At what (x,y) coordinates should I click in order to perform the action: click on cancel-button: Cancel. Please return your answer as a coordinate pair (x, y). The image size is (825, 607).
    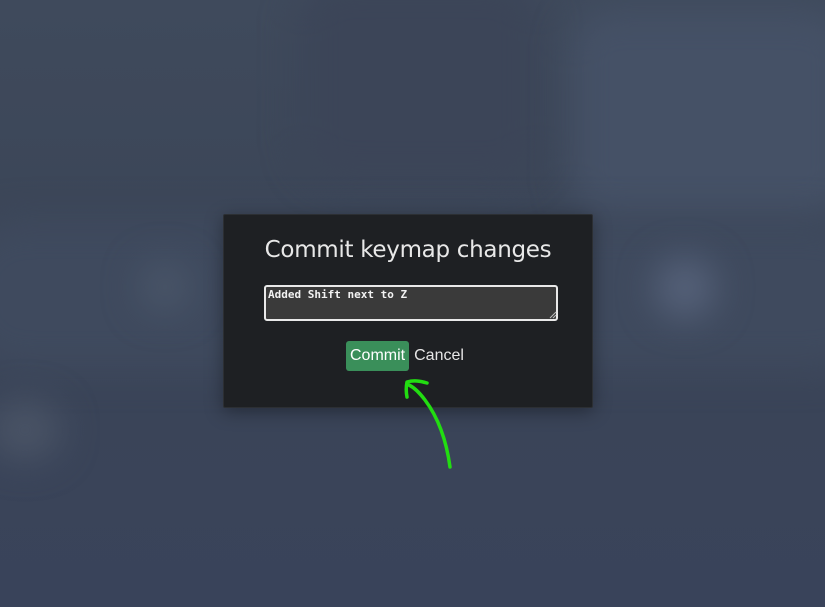
    Looking at the image, I should click on (439, 356).